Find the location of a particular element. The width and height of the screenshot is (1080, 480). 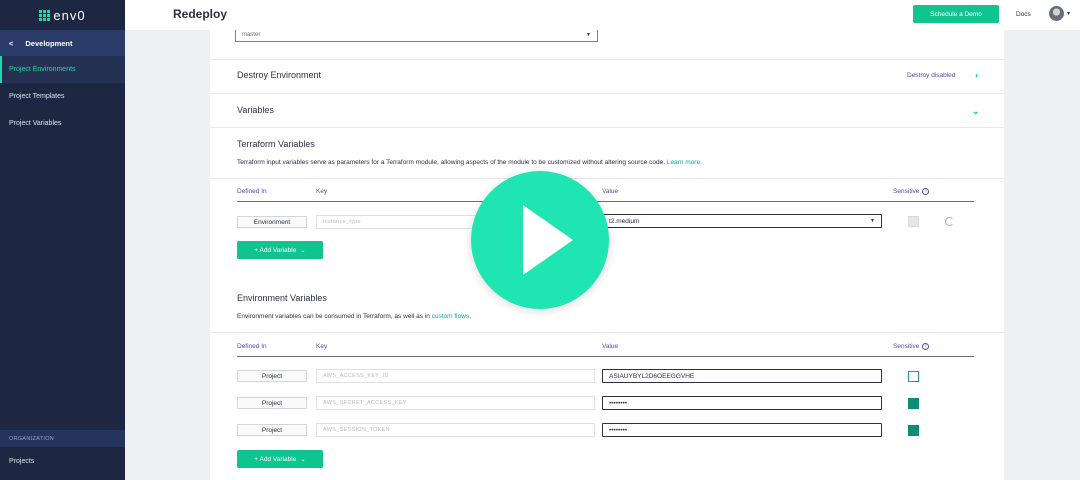

value-text: t2.medium is located at coordinates (624, 221).